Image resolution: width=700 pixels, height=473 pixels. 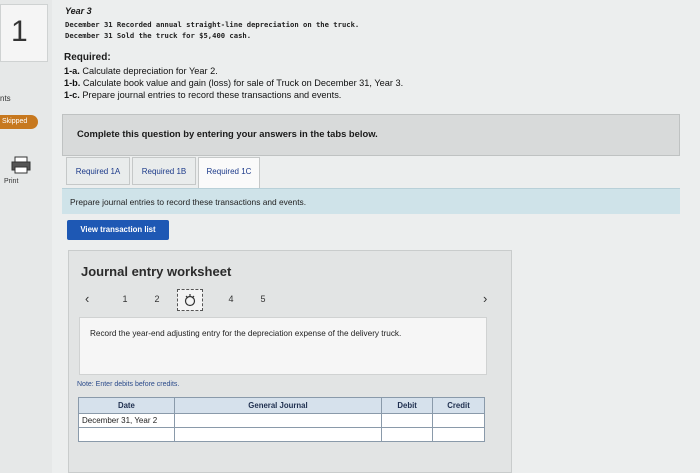 What do you see at coordinates (128, 384) in the screenshot?
I see `note-text: Note: Enter debits before credits.` at bounding box center [128, 384].